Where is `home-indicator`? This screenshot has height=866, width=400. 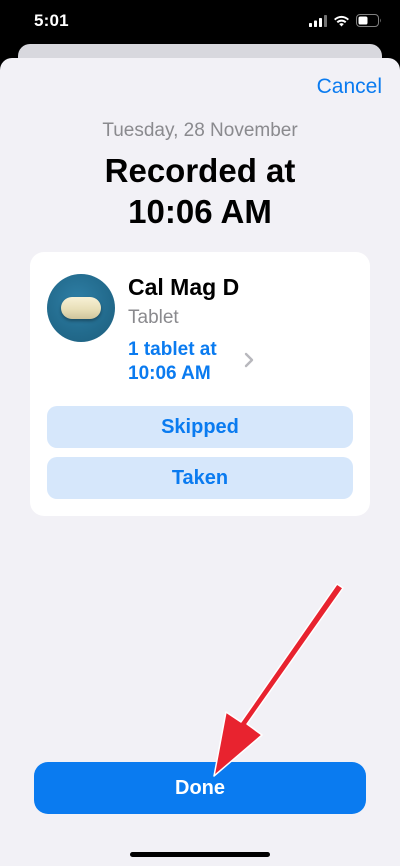 home-indicator is located at coordinates (200, 854).